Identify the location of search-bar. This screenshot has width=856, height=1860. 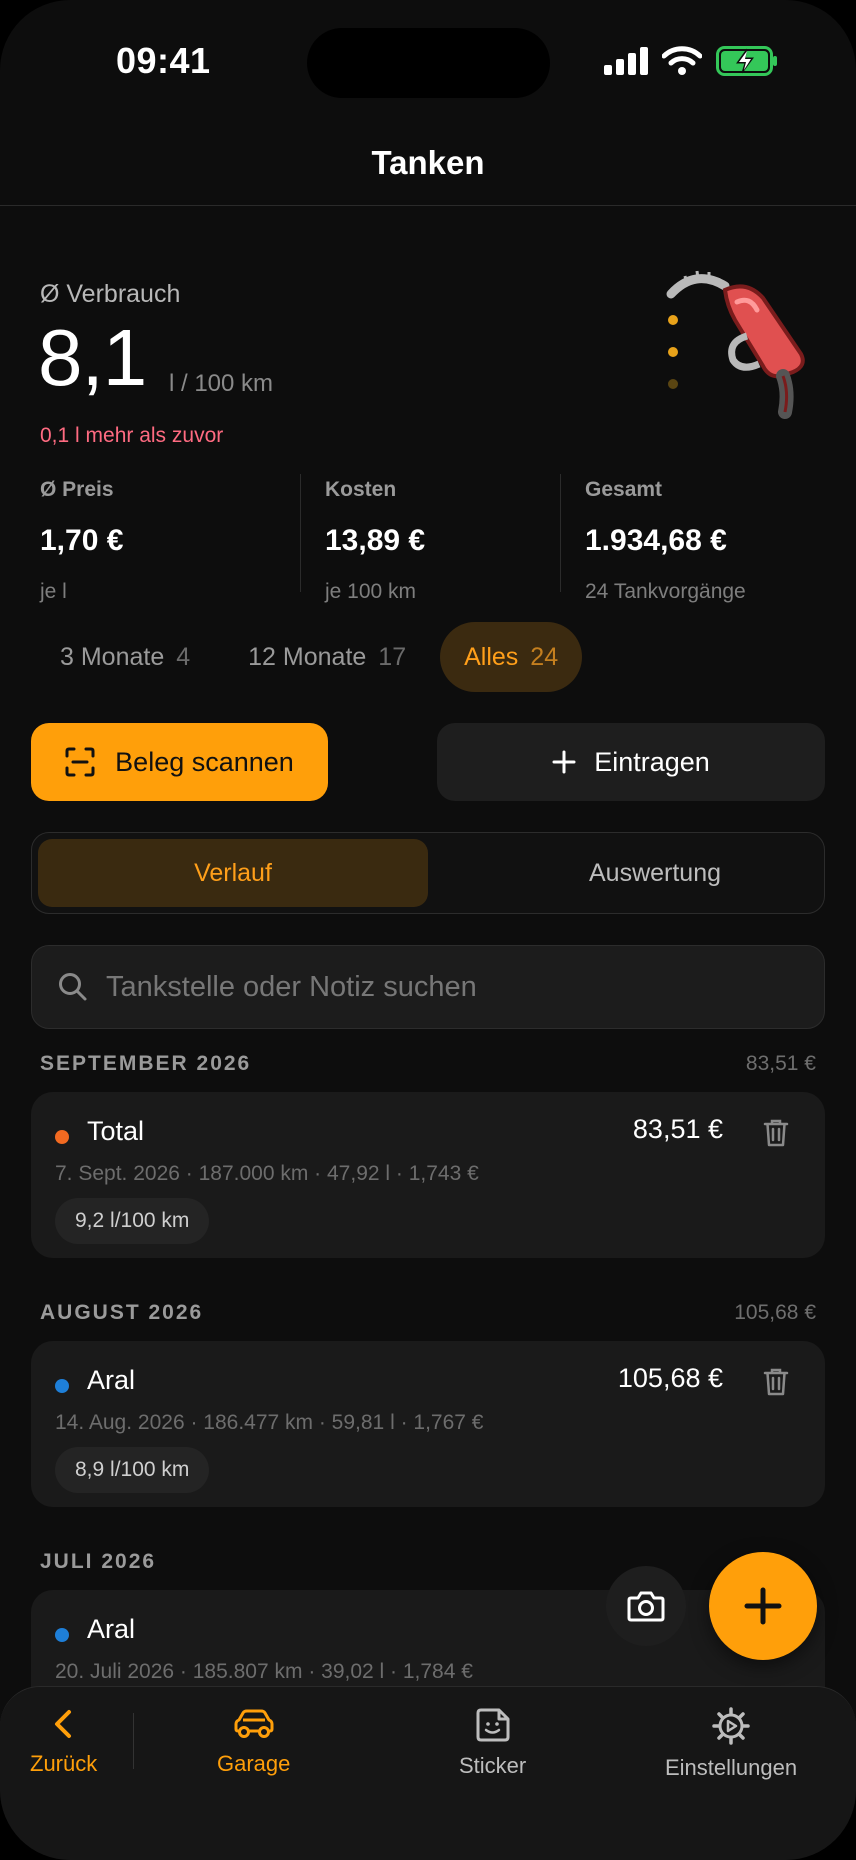
(428, 987).